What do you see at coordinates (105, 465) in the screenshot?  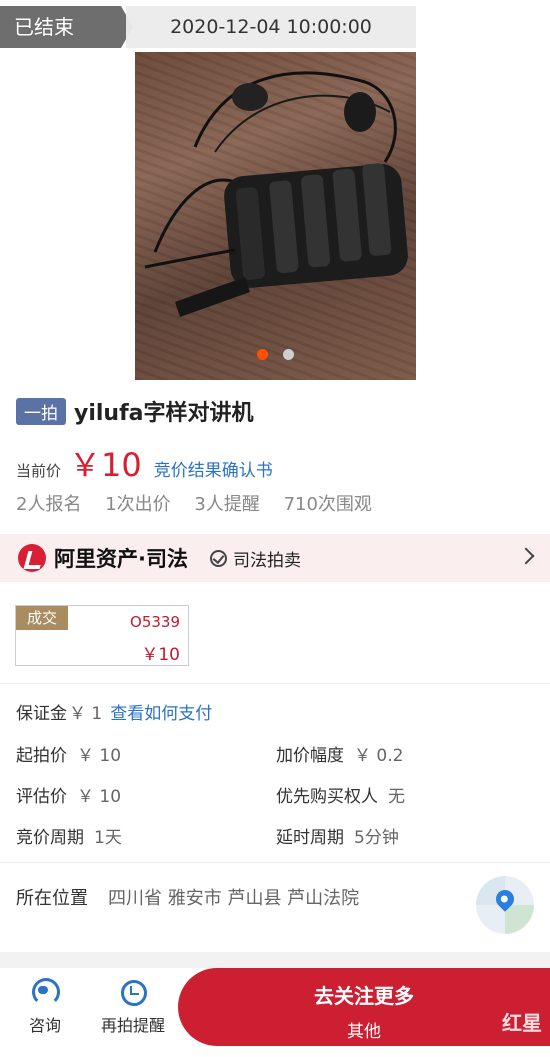 I see `current-price: ￥10` at bounding box center [105, 465].